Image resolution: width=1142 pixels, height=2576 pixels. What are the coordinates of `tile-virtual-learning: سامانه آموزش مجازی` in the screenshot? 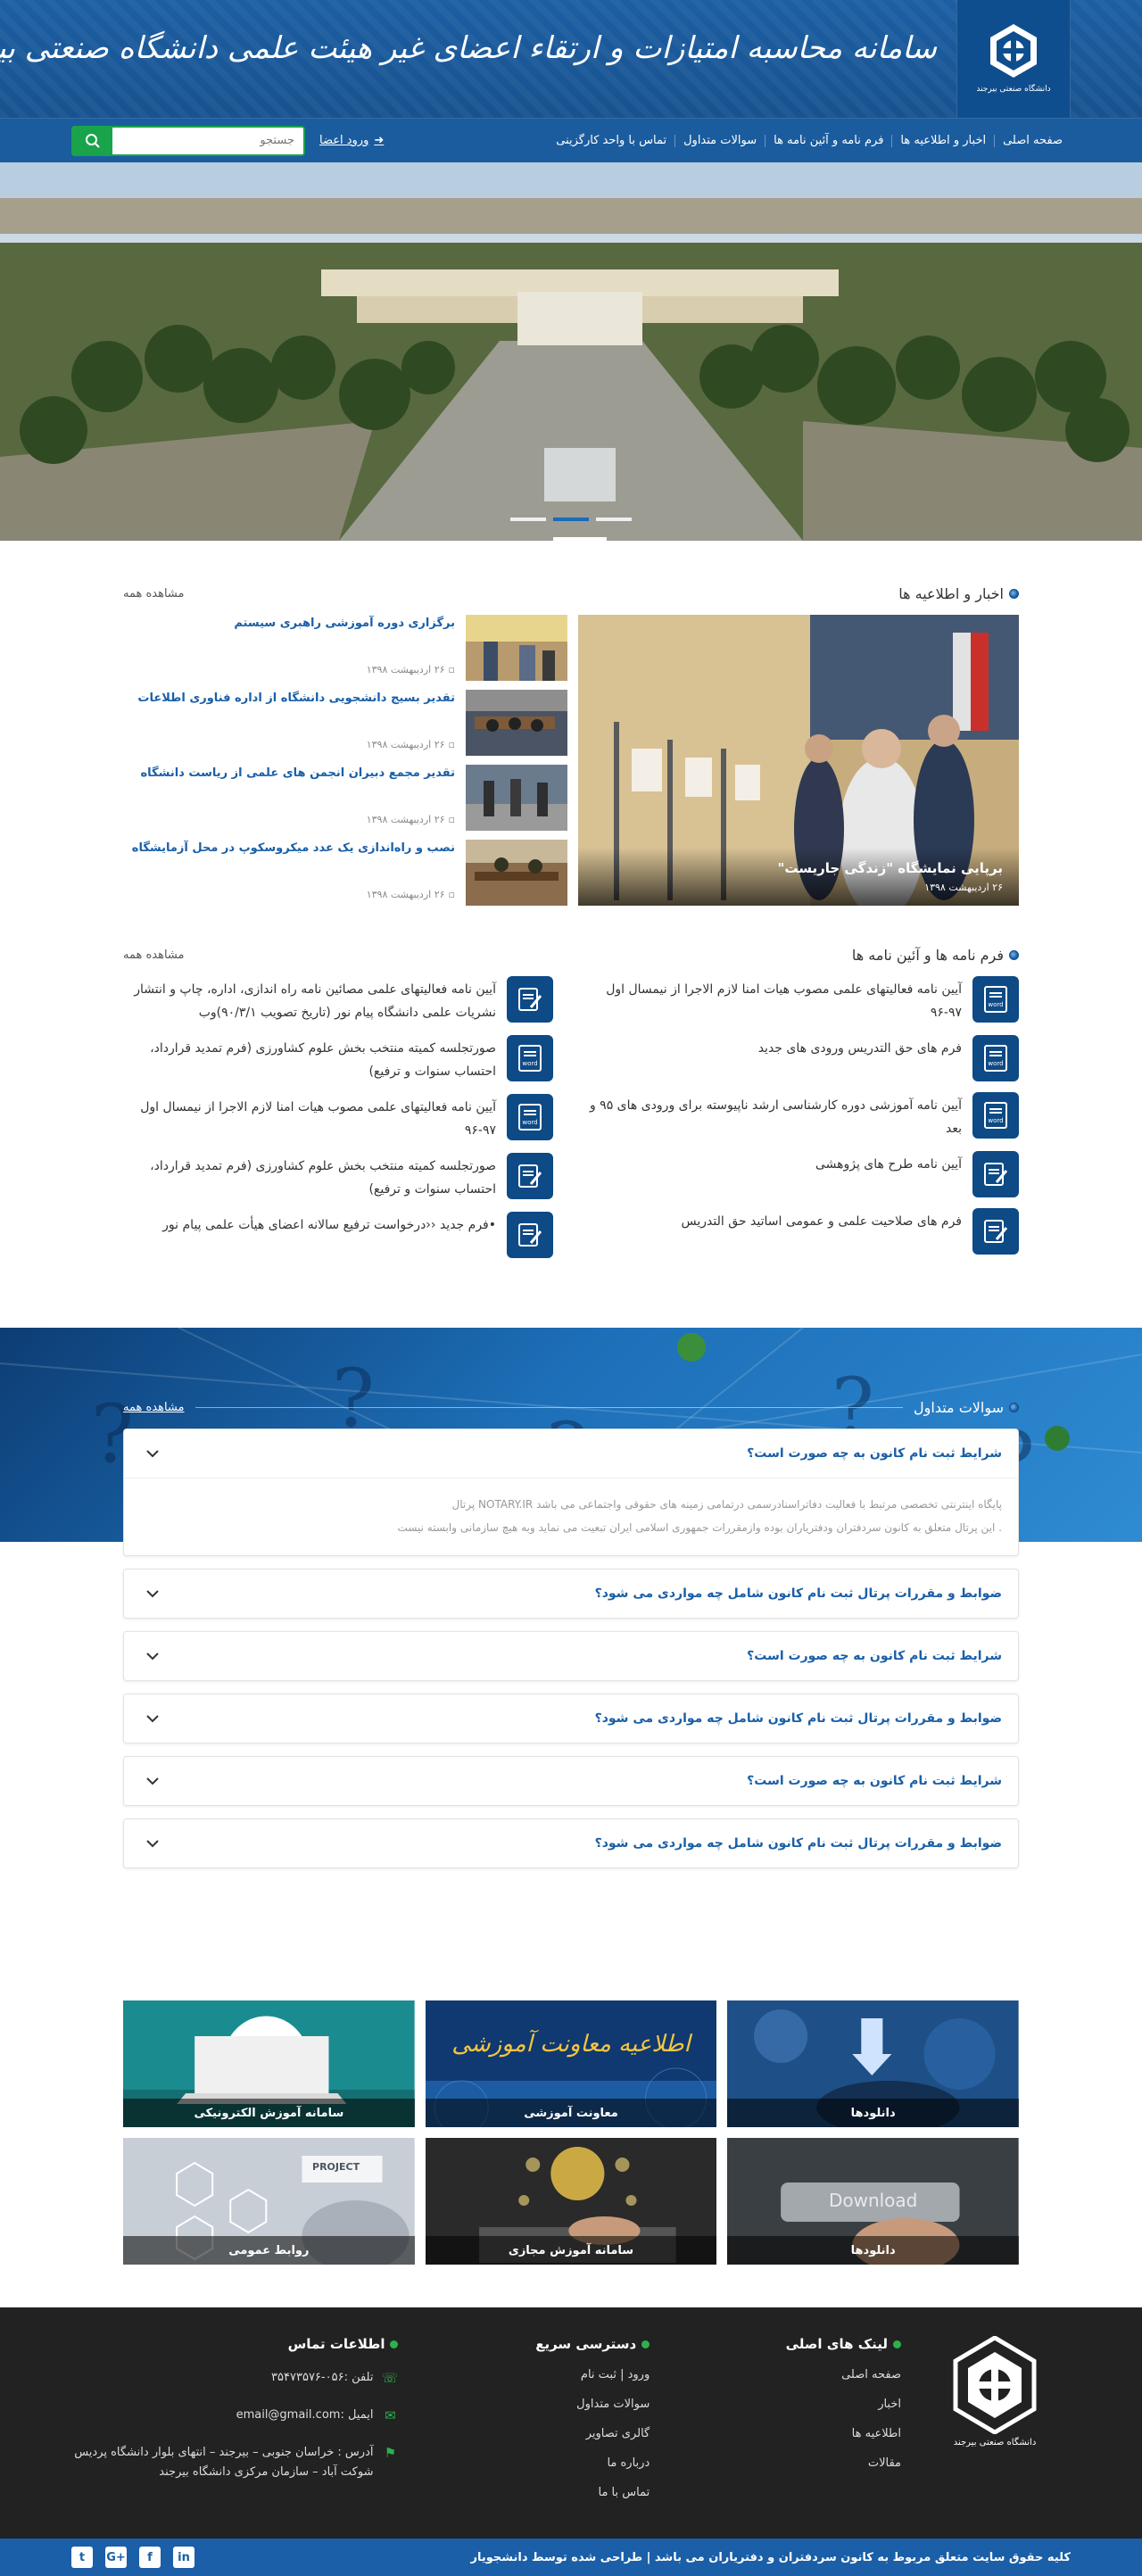 It's located at (571, 2201).